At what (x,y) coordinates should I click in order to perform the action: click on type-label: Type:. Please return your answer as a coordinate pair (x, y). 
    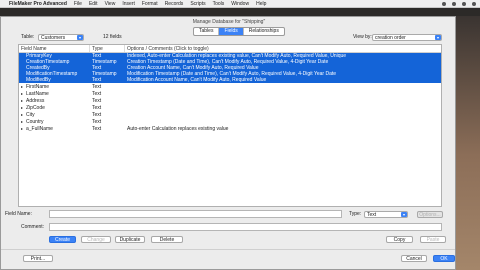
    Looking at the image, I should click on (355, 214).